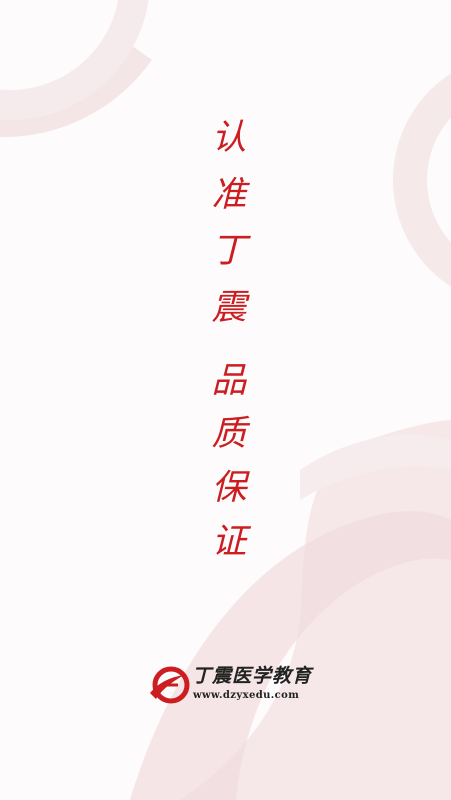 This screenshot has width=451, height=800. What do you see at coordinates (229, 138) in the screenshot?
I see `slogan-char: 认` at bounding box center [229, 138].